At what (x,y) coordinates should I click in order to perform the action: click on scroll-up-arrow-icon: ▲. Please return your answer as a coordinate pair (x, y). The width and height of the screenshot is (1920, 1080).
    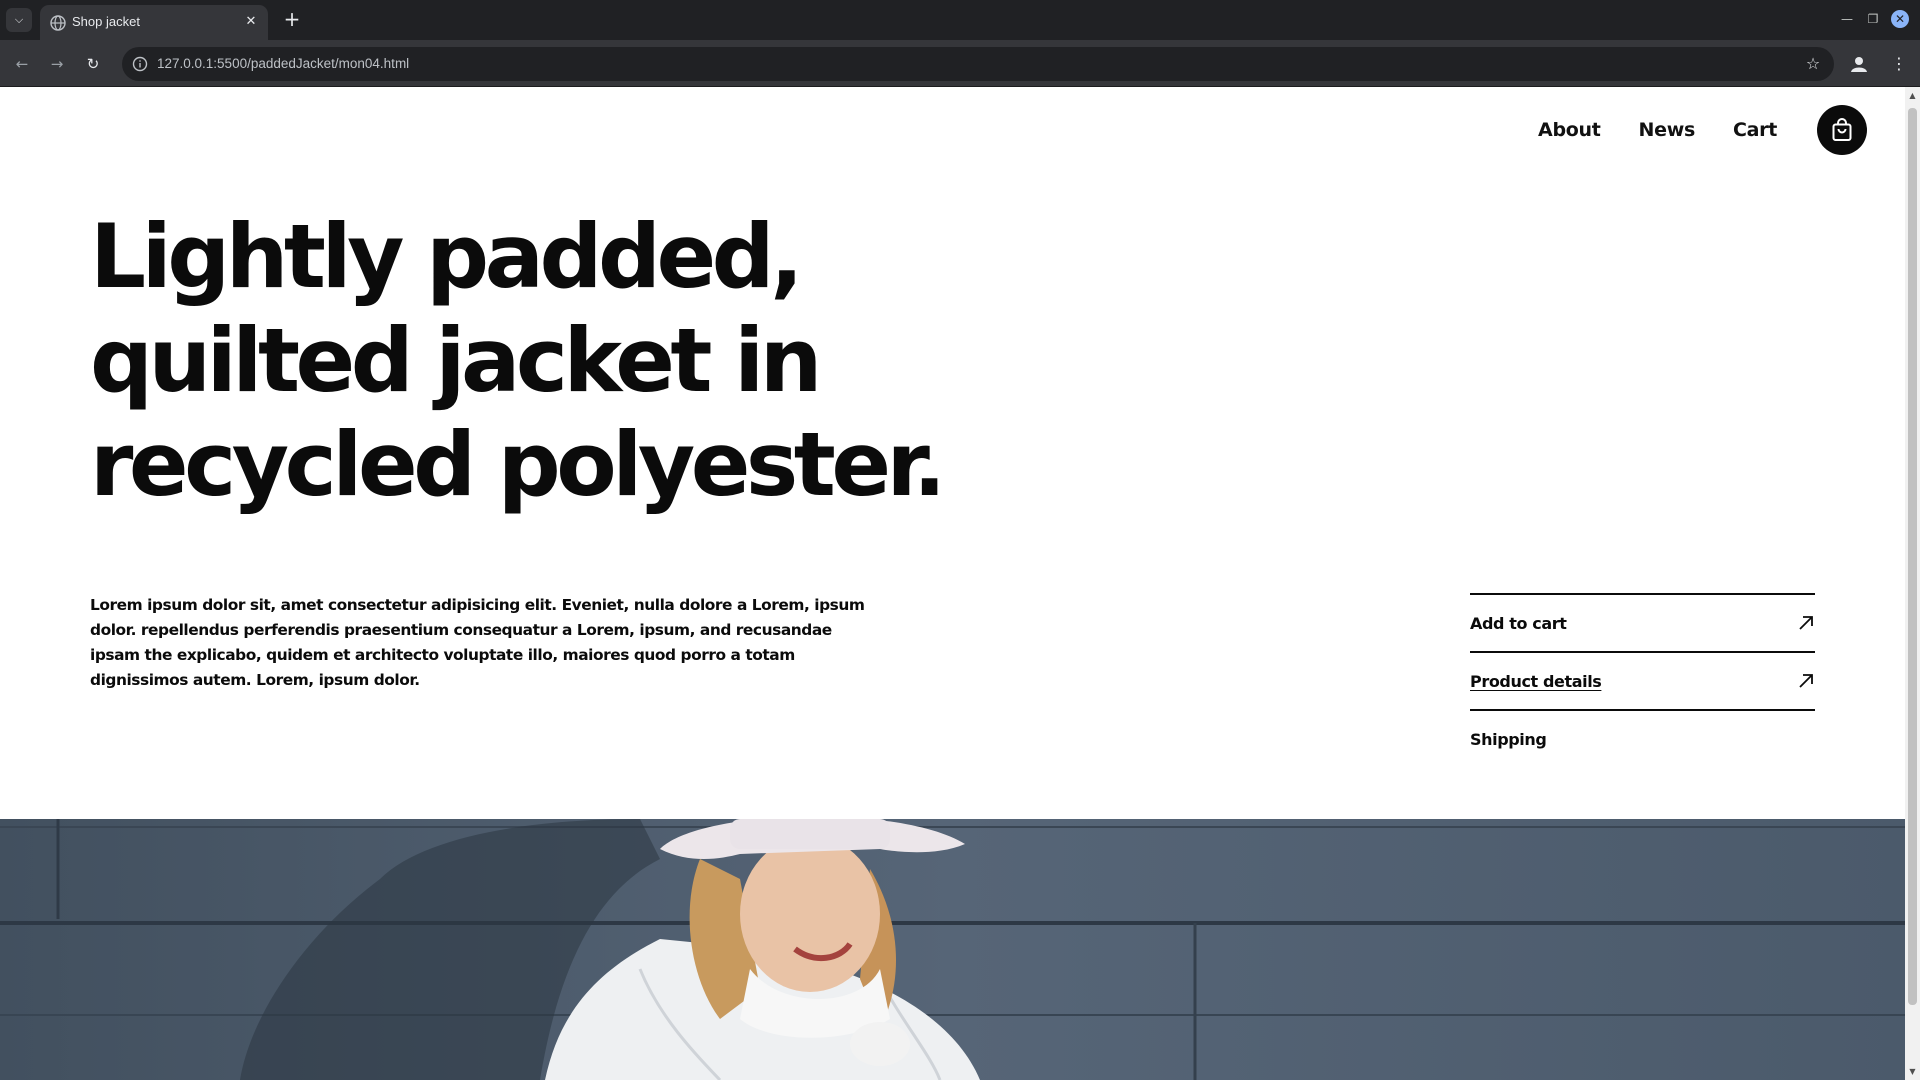
    Looking at the image, I should click on (1912, 95).